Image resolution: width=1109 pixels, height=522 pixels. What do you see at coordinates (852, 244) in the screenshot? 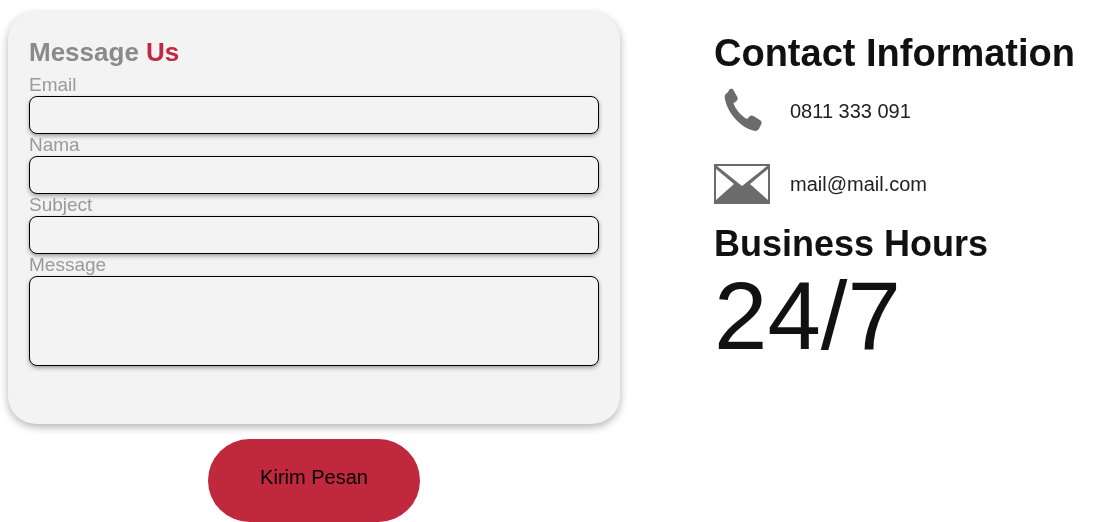
I see `hours-title: Business Hours` at bounding box center [852, 244].